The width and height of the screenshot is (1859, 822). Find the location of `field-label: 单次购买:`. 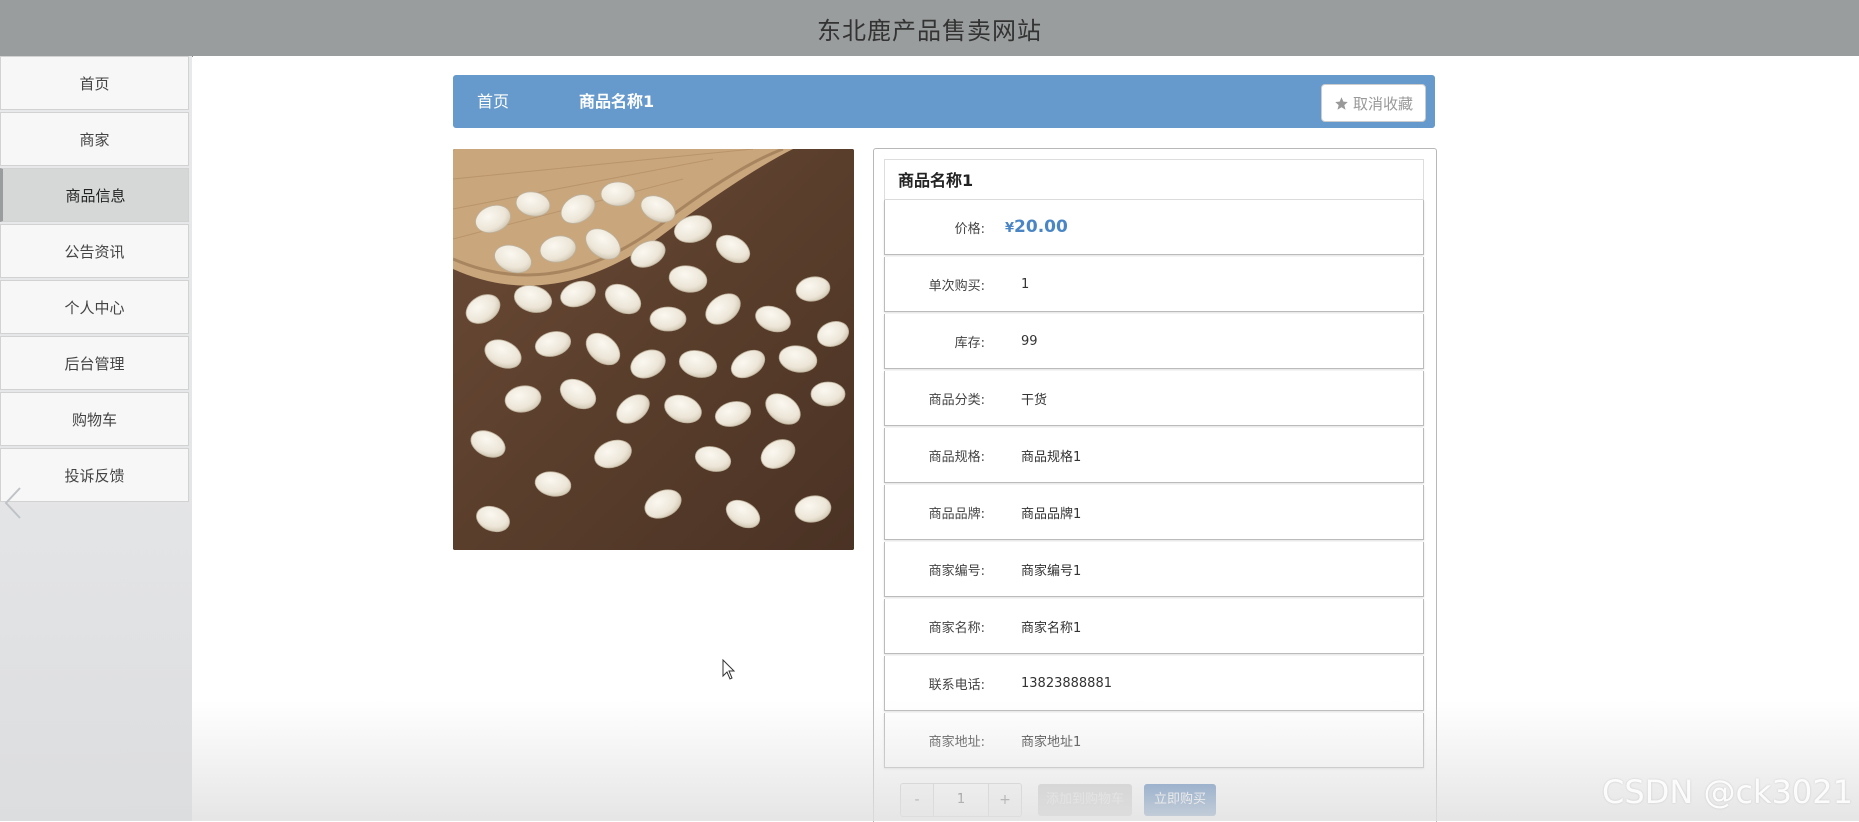

field-label: 单次购买: is located at coordinates (935, 284).